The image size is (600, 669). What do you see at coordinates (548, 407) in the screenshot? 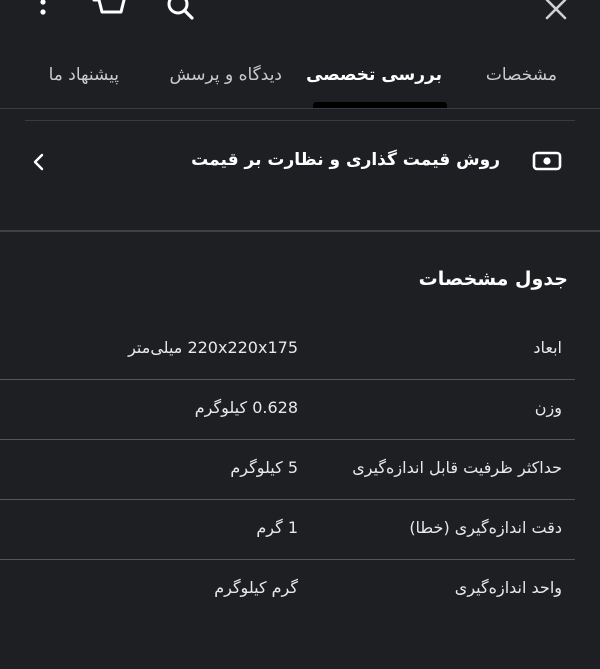
I see `spec-key: وزن` at bounding box center [548, 407].